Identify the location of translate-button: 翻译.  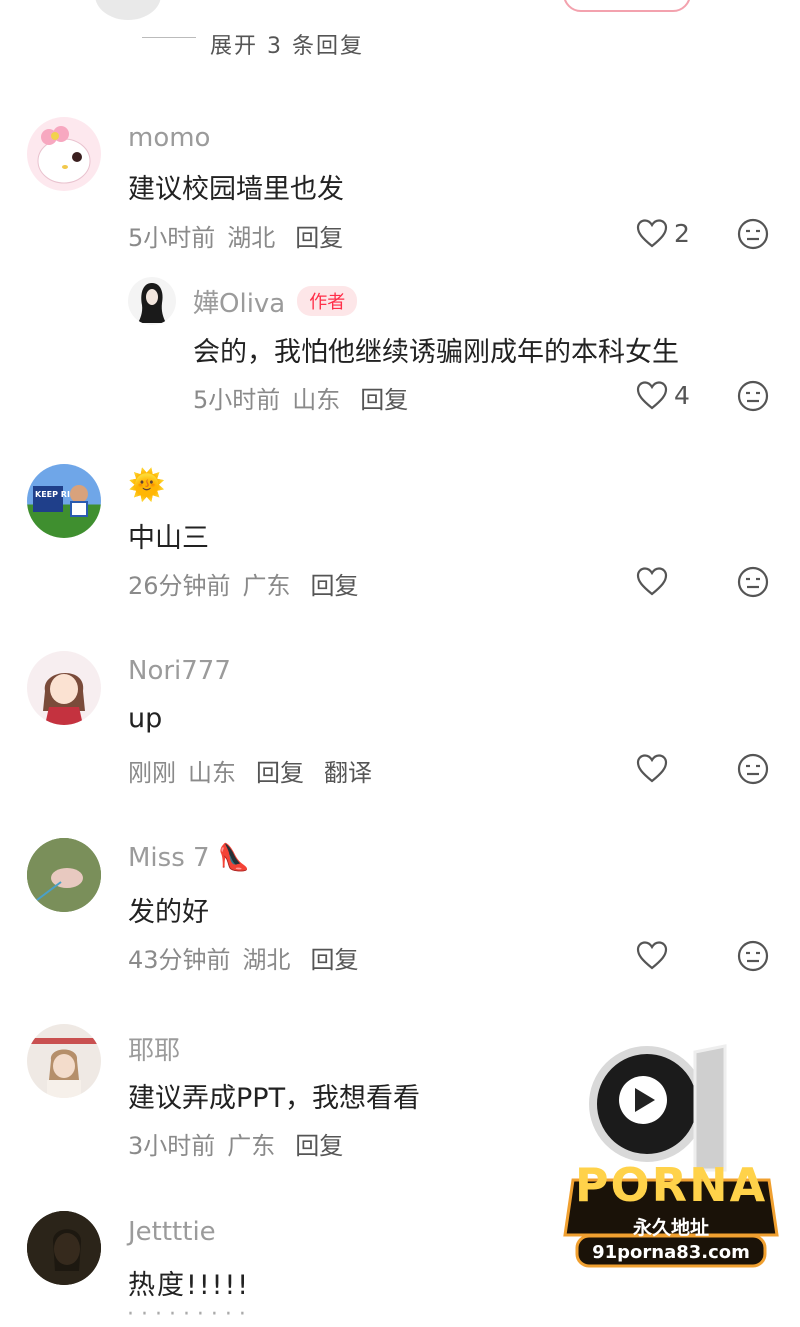
(348, 773).